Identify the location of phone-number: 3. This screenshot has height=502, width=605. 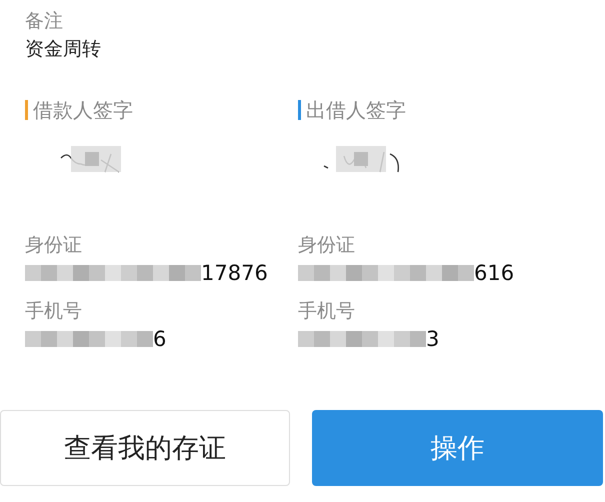
(433, 339).